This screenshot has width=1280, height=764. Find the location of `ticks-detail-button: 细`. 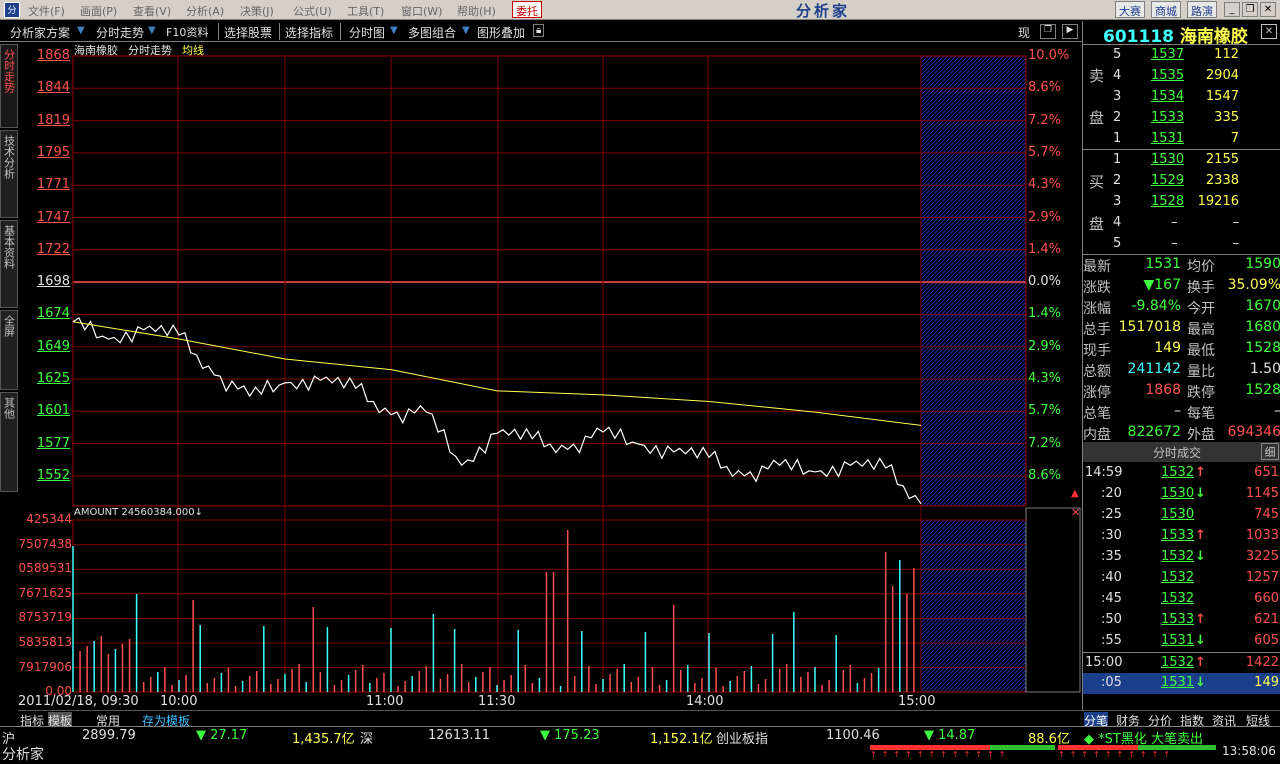

ticks-detail-button: 细 is located at coordinates (1270, 451).